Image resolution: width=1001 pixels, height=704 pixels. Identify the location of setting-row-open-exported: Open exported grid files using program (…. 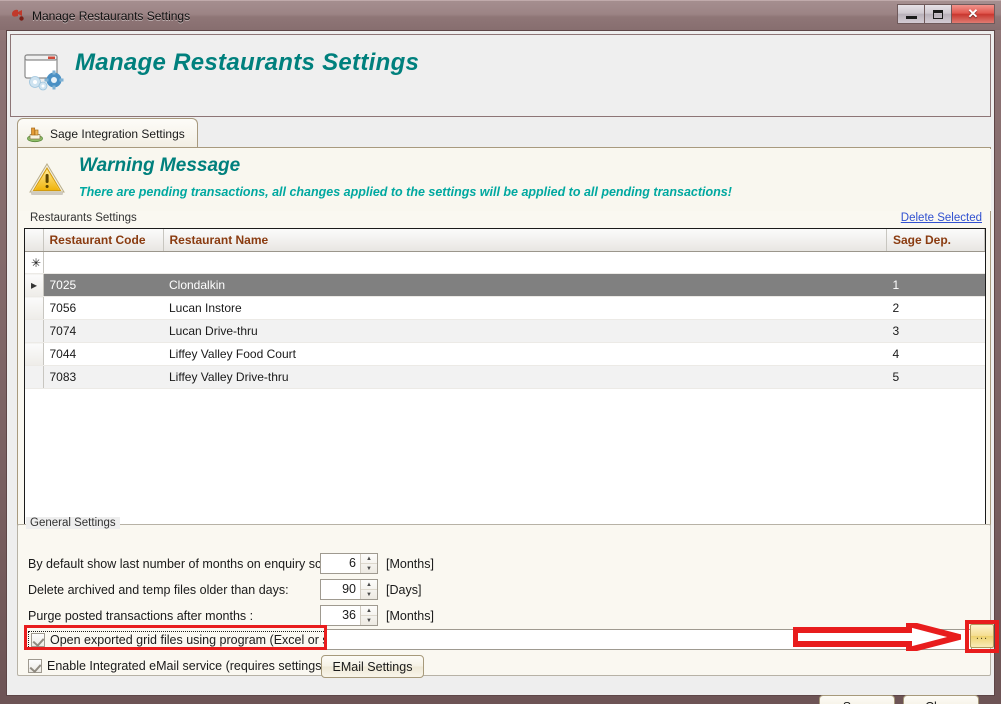
(201, 640).